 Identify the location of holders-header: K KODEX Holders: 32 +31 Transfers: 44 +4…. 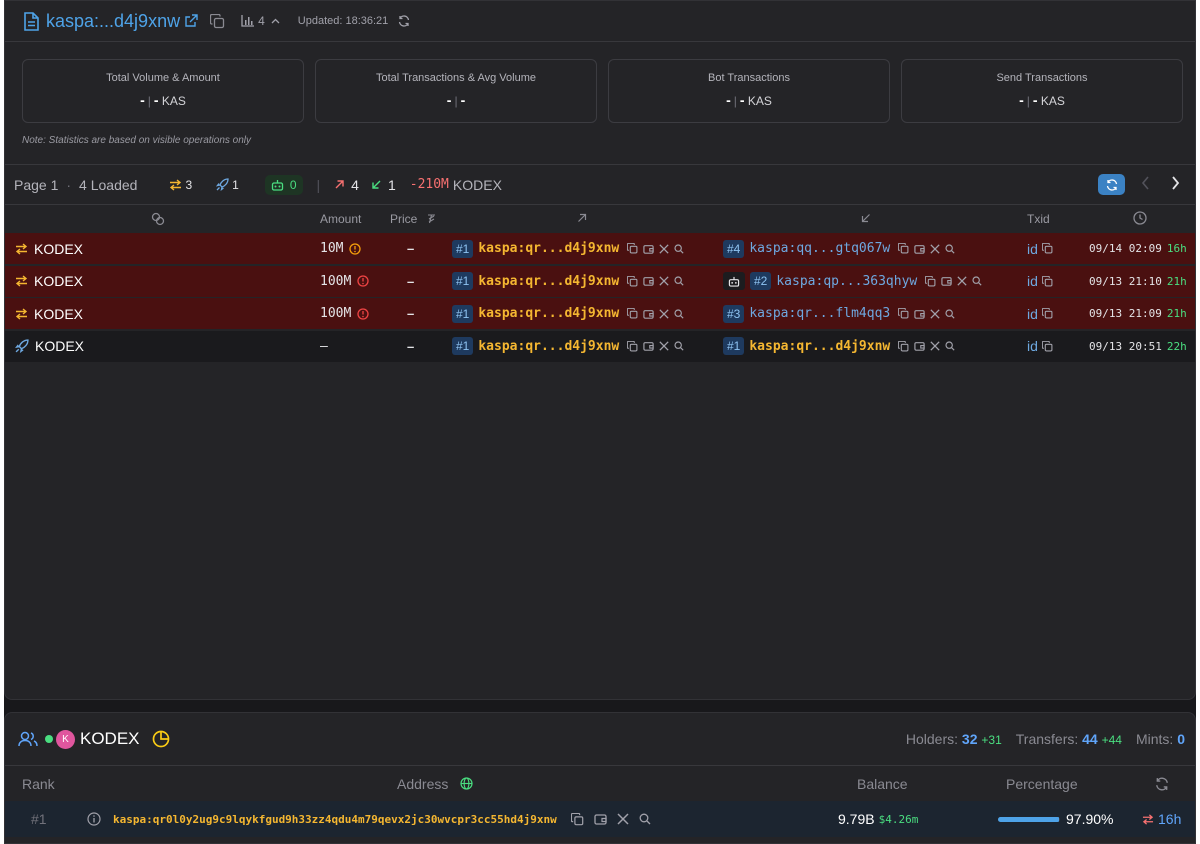
(600, 739).